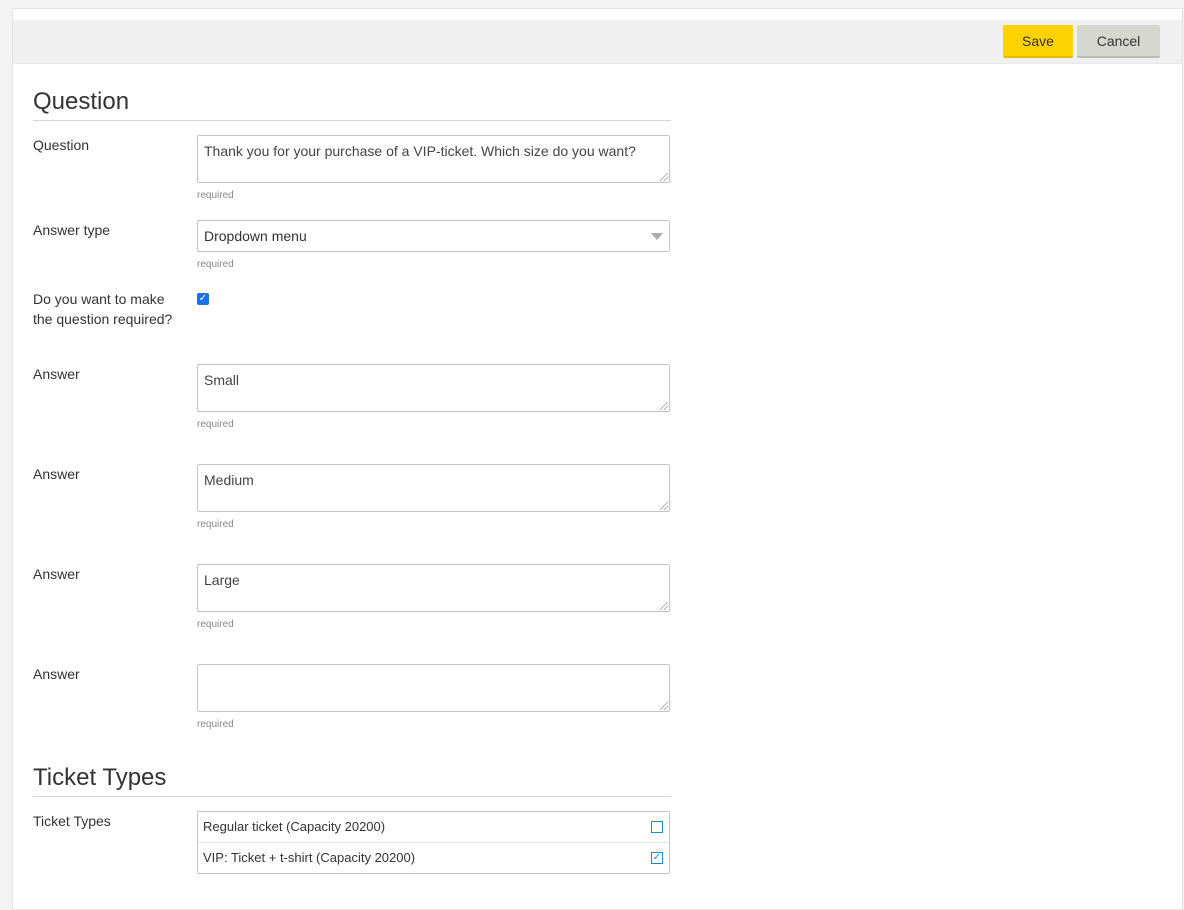  Describe the element at coordinates (61, 145) in the screenshot. I see `question-label: Question` at that location.